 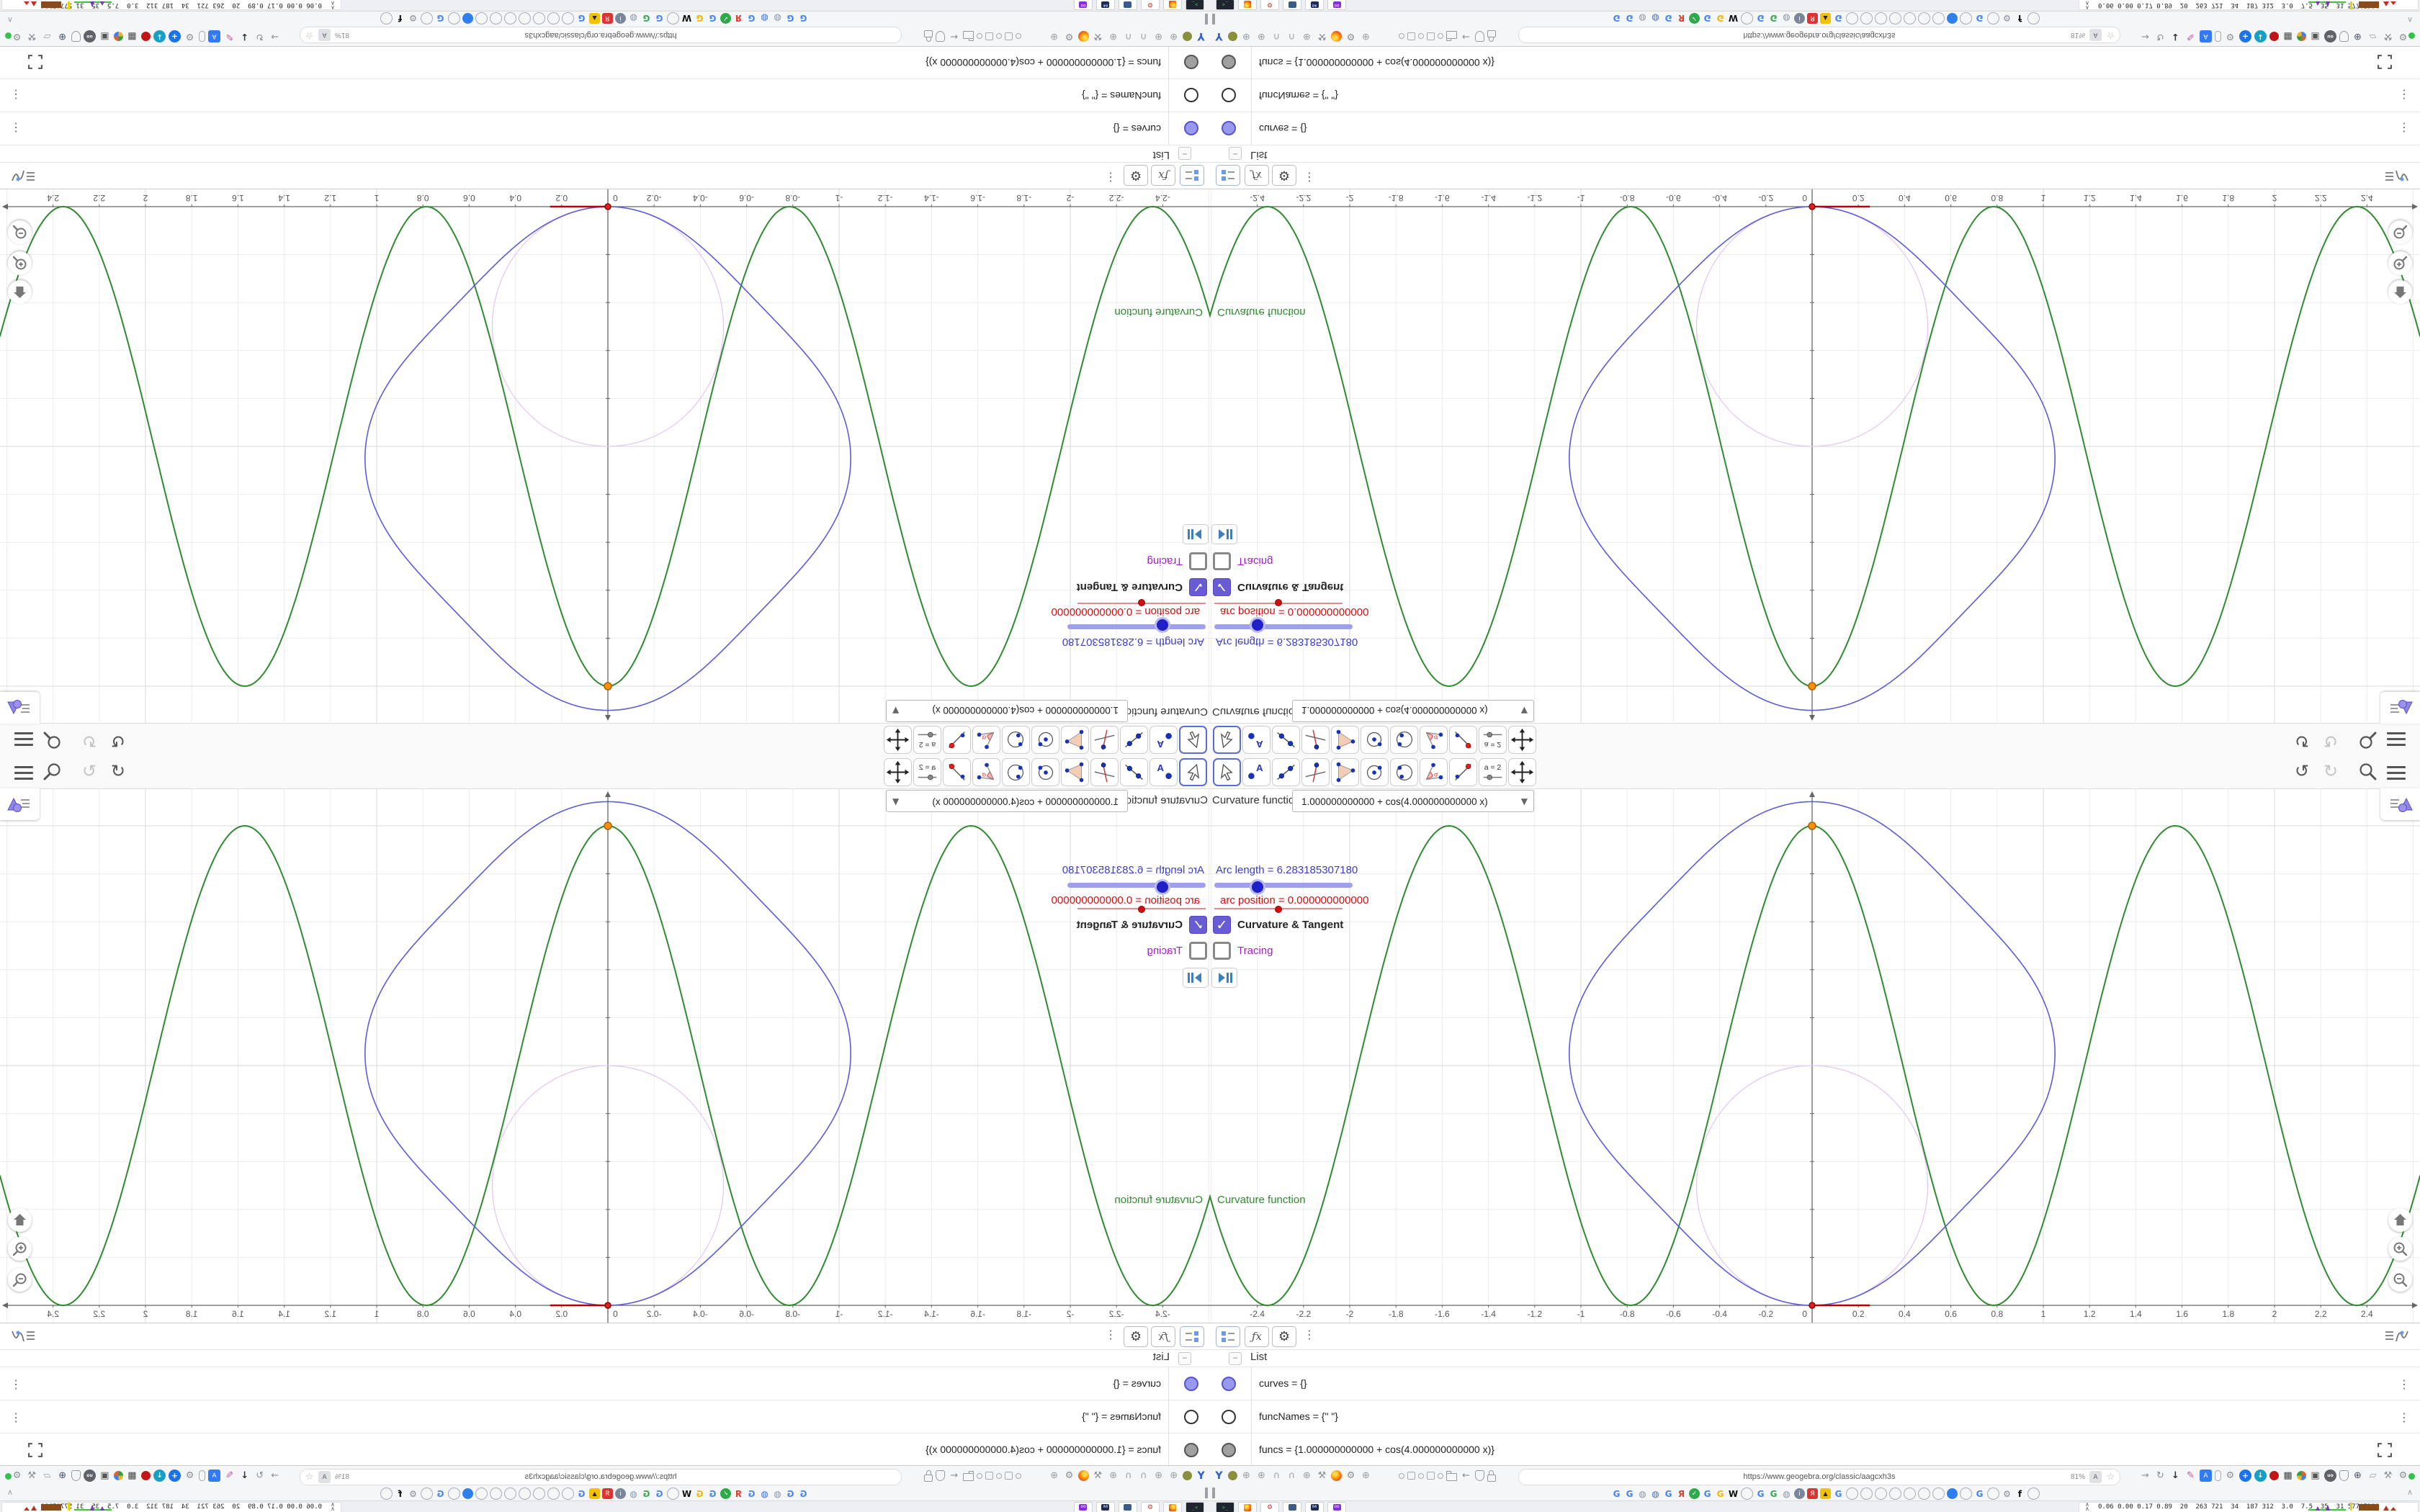 What do you see at coordinates (1314, 5) in the screenshot?
I see `taskbar-disk-icon: 64` at bounding box center [1314, 5].